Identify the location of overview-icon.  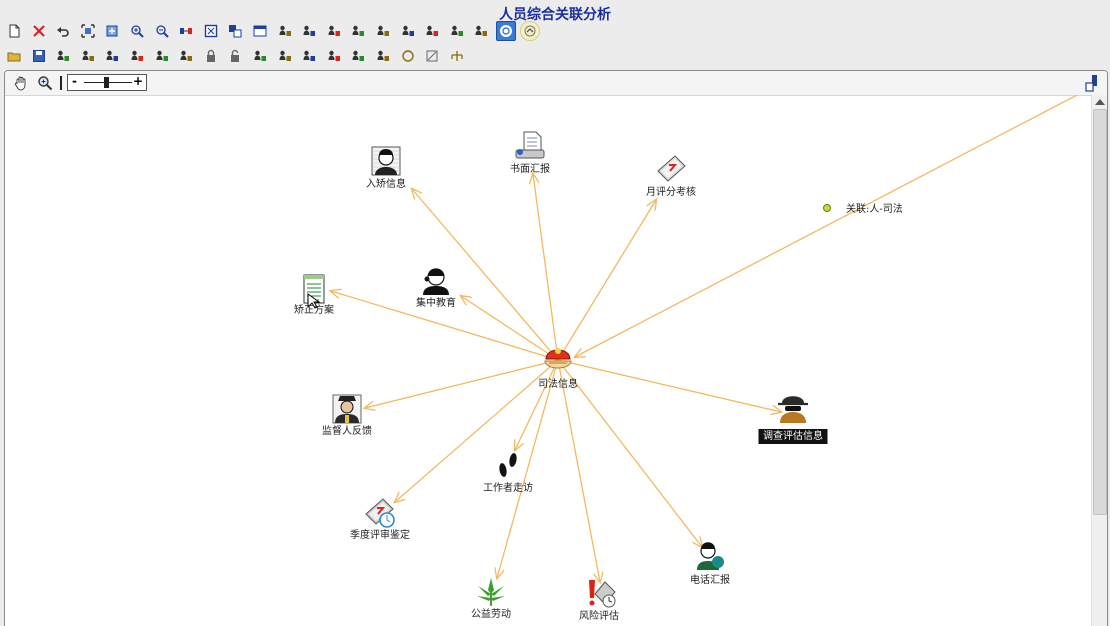
(1092, 83).